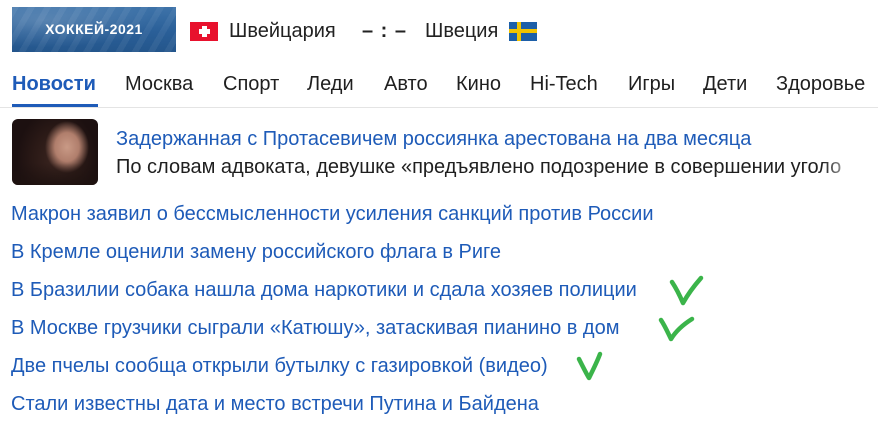 This screenshot has width=878, height=424. I want to click on away-team-name: Швеция, so click(462, 30).